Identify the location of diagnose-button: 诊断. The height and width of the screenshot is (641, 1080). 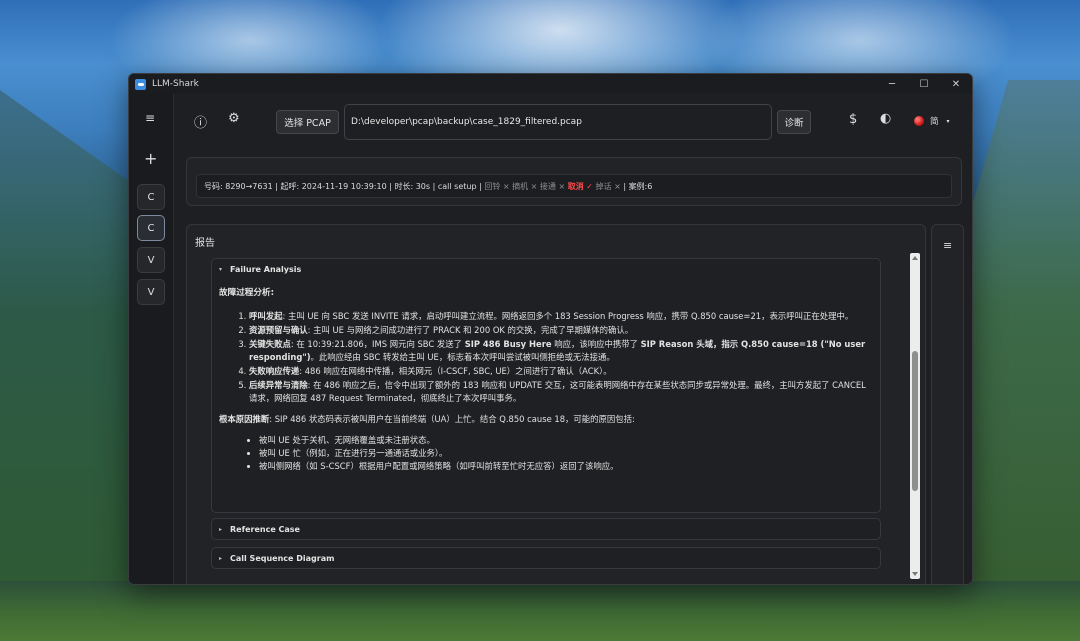
(794, 122).